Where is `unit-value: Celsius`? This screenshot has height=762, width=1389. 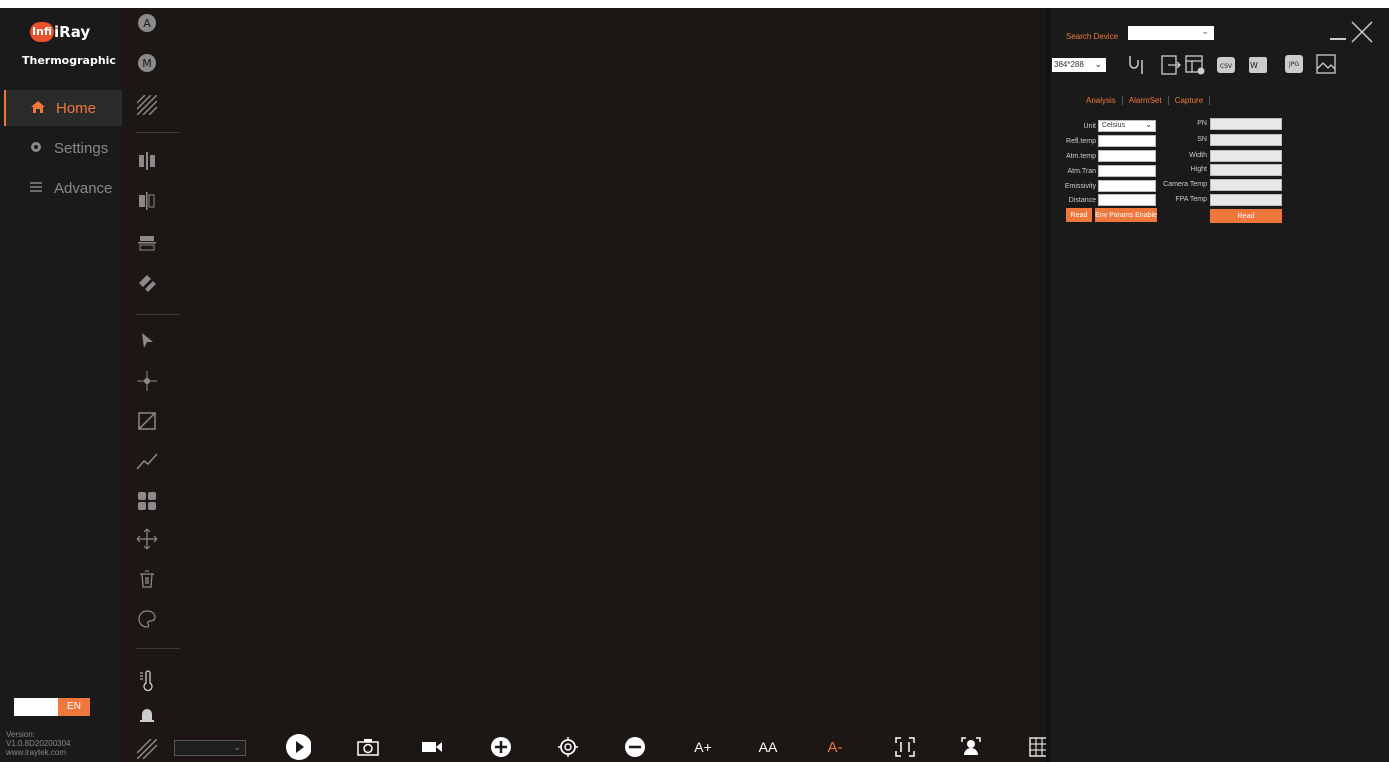
unit-value: Celsius is located at coordinates (1113, 125).